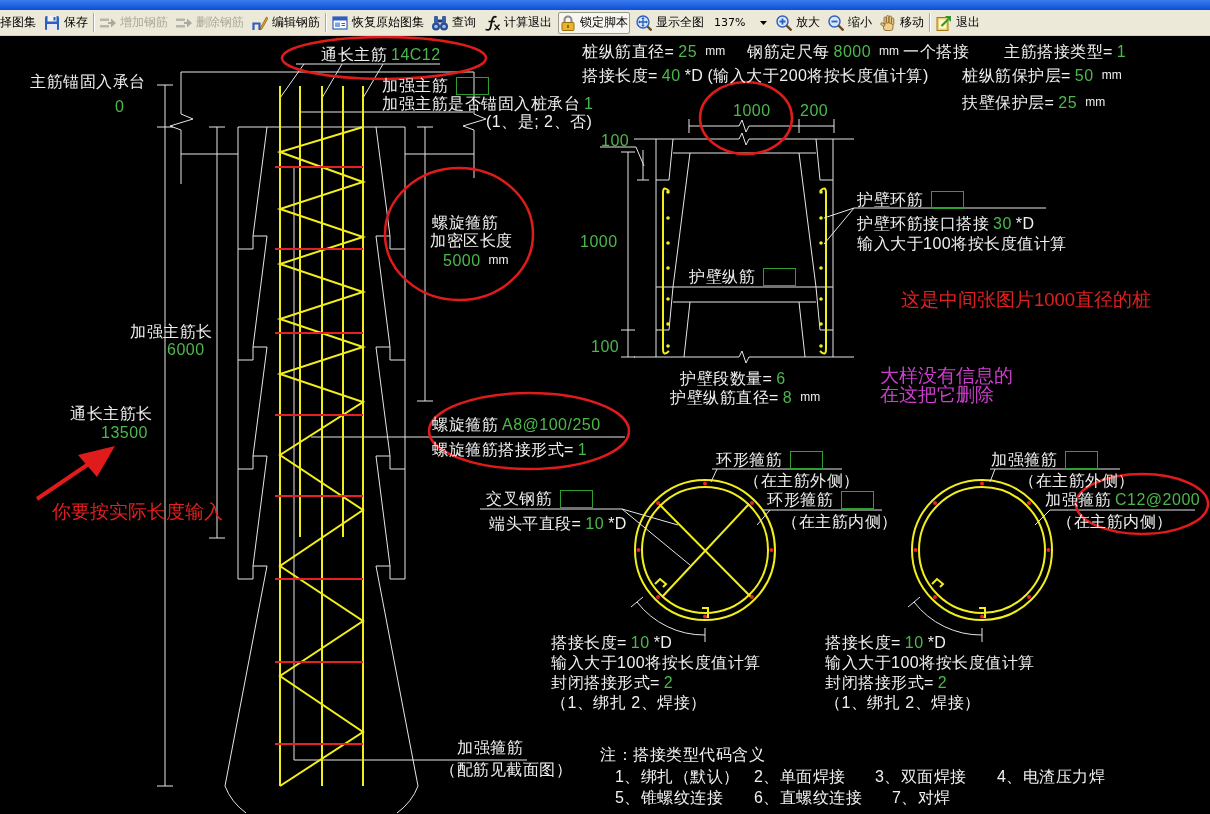 This screenshot has width=1210, height=814. What do you see at coordinates (787, 397) in the screenshot?
I see `parameter-value: 8` at bounding box center [787, 397].